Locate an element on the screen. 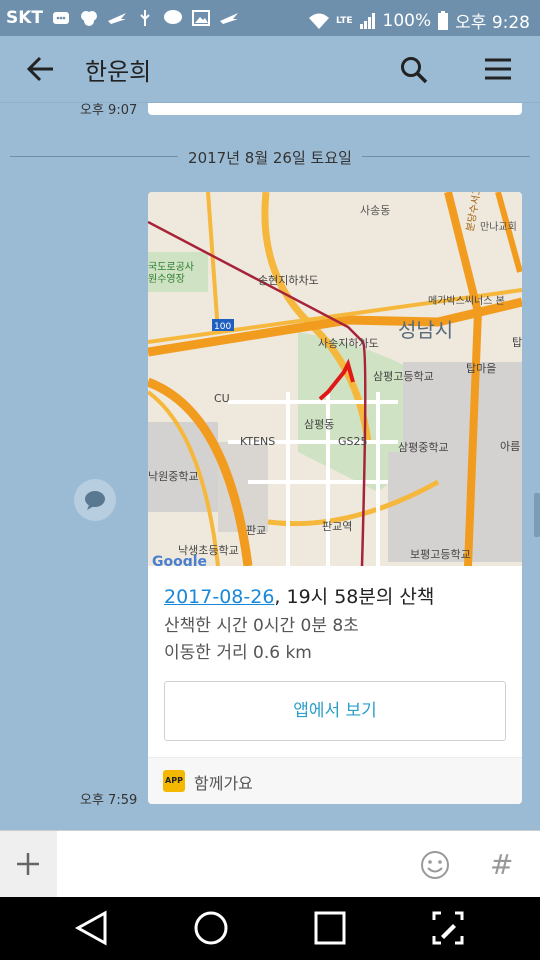  card-message-time: 오후 7:59 is located at coordinates (109, 800).